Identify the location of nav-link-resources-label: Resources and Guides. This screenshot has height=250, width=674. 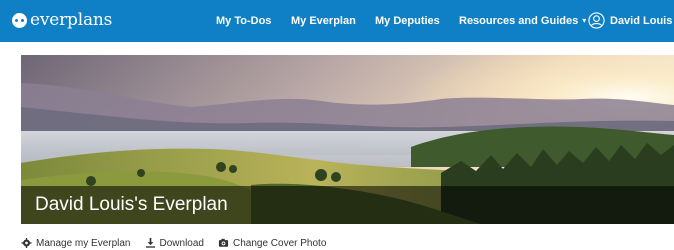
(519, 21).